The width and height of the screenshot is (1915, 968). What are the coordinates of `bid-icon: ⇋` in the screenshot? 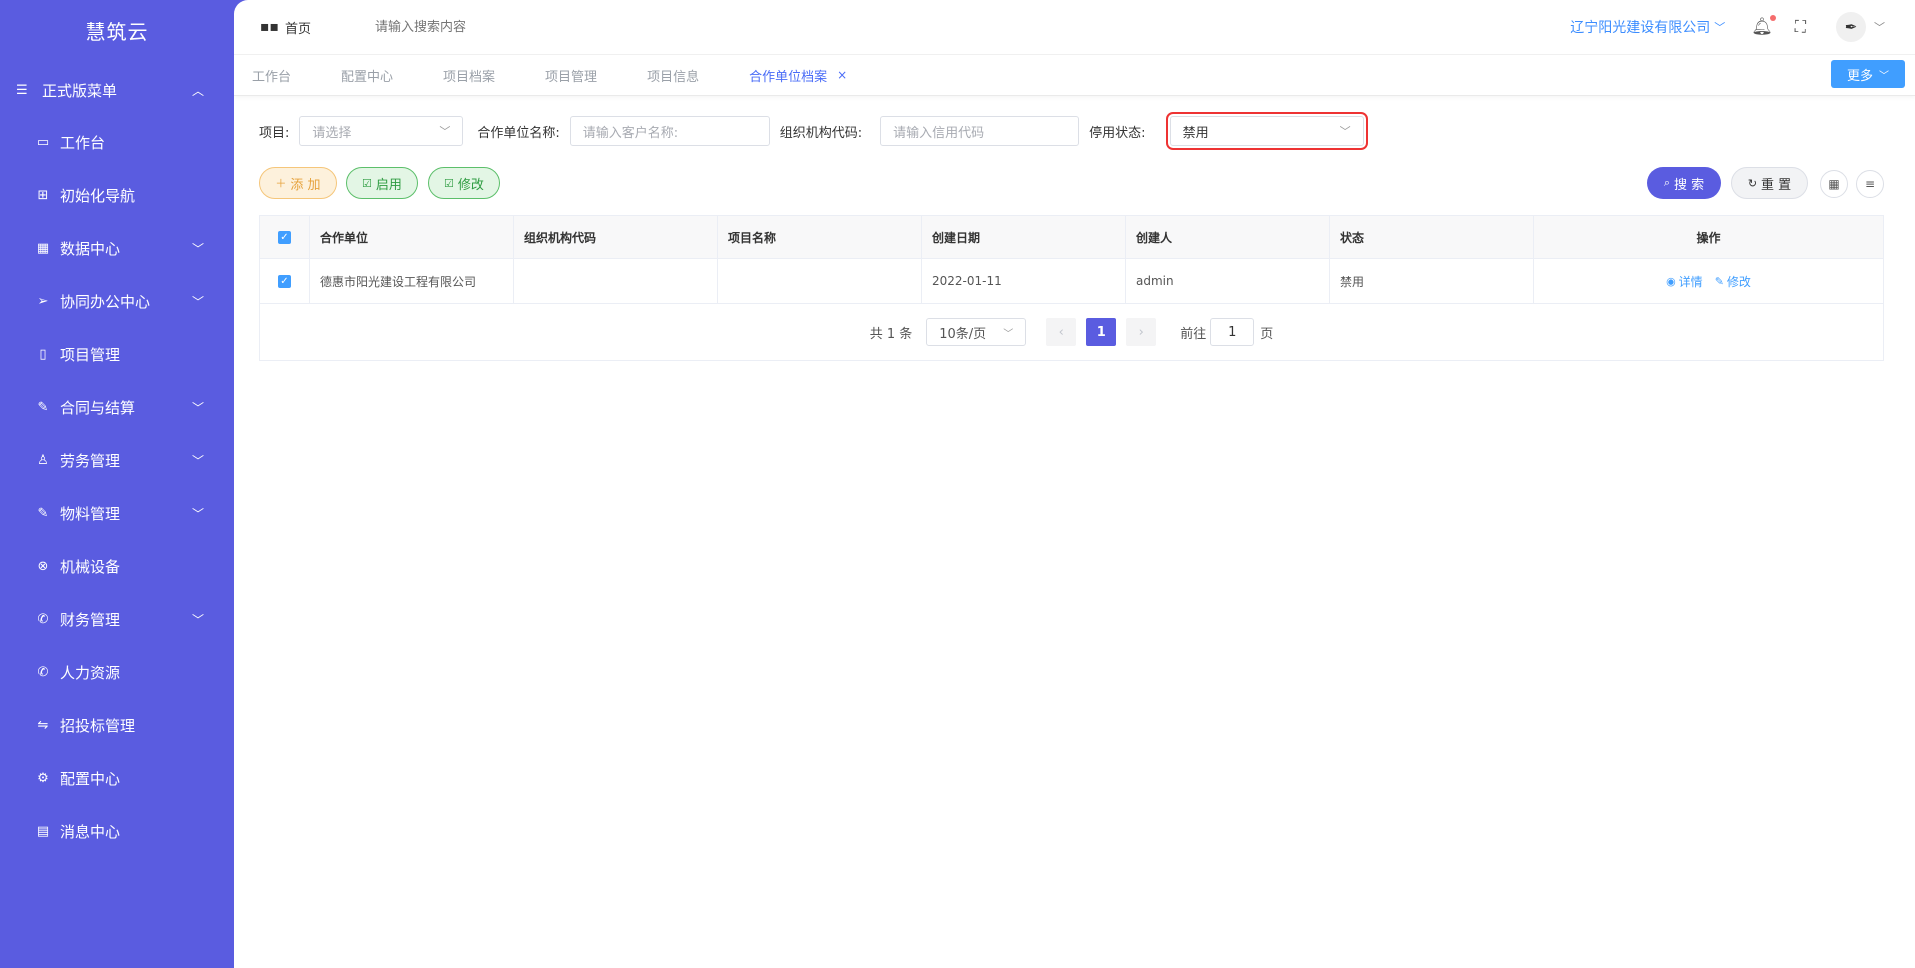 It's located at (43, 725).